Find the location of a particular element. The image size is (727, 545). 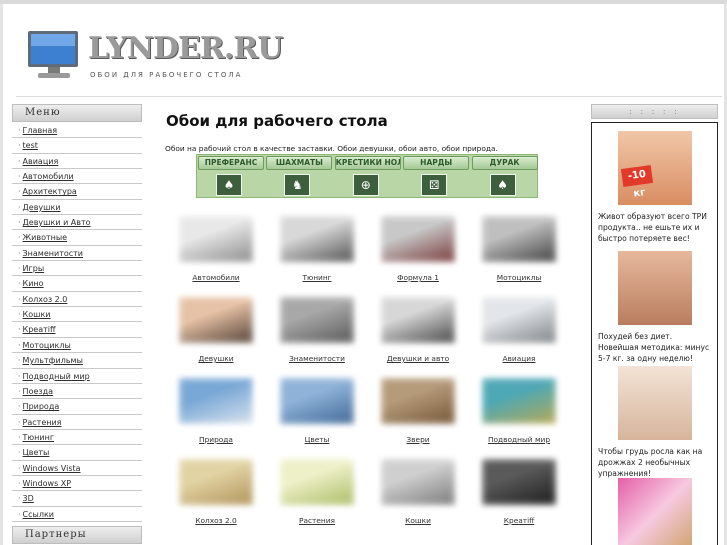

sidebar-item-link: Девушки is located at coordinates (42, 207).